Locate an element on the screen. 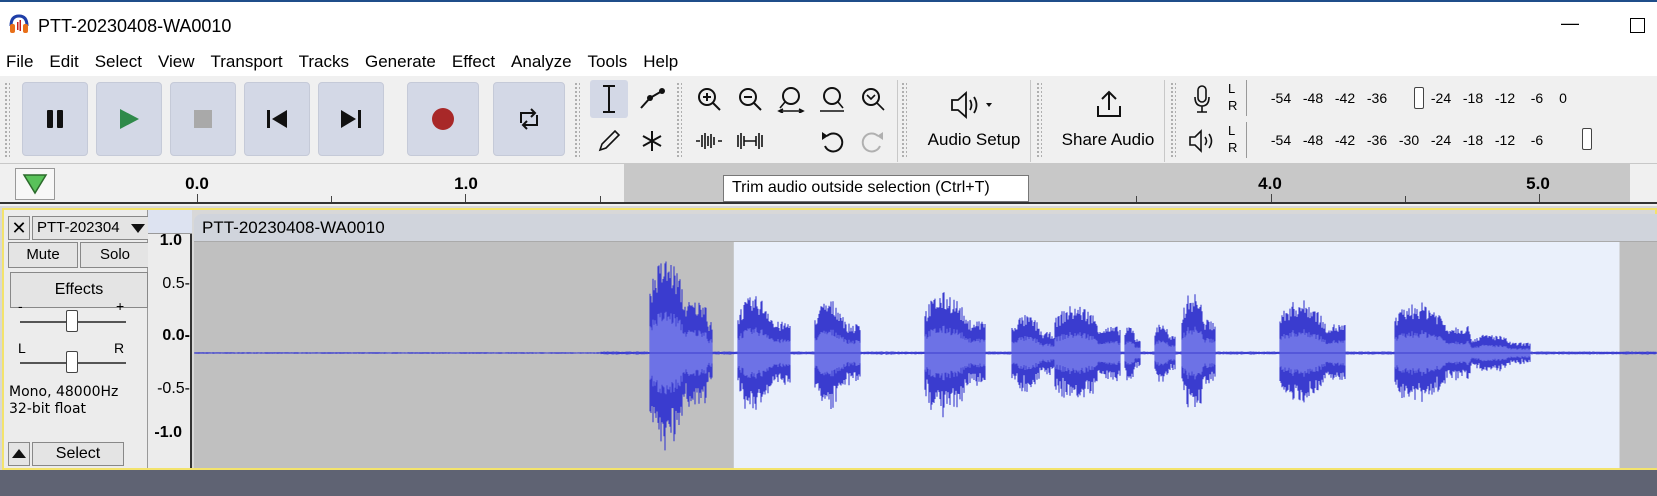 The height and width of the screenshot is (496, 1657). meter-grip is located at coordinates (1173, 120).